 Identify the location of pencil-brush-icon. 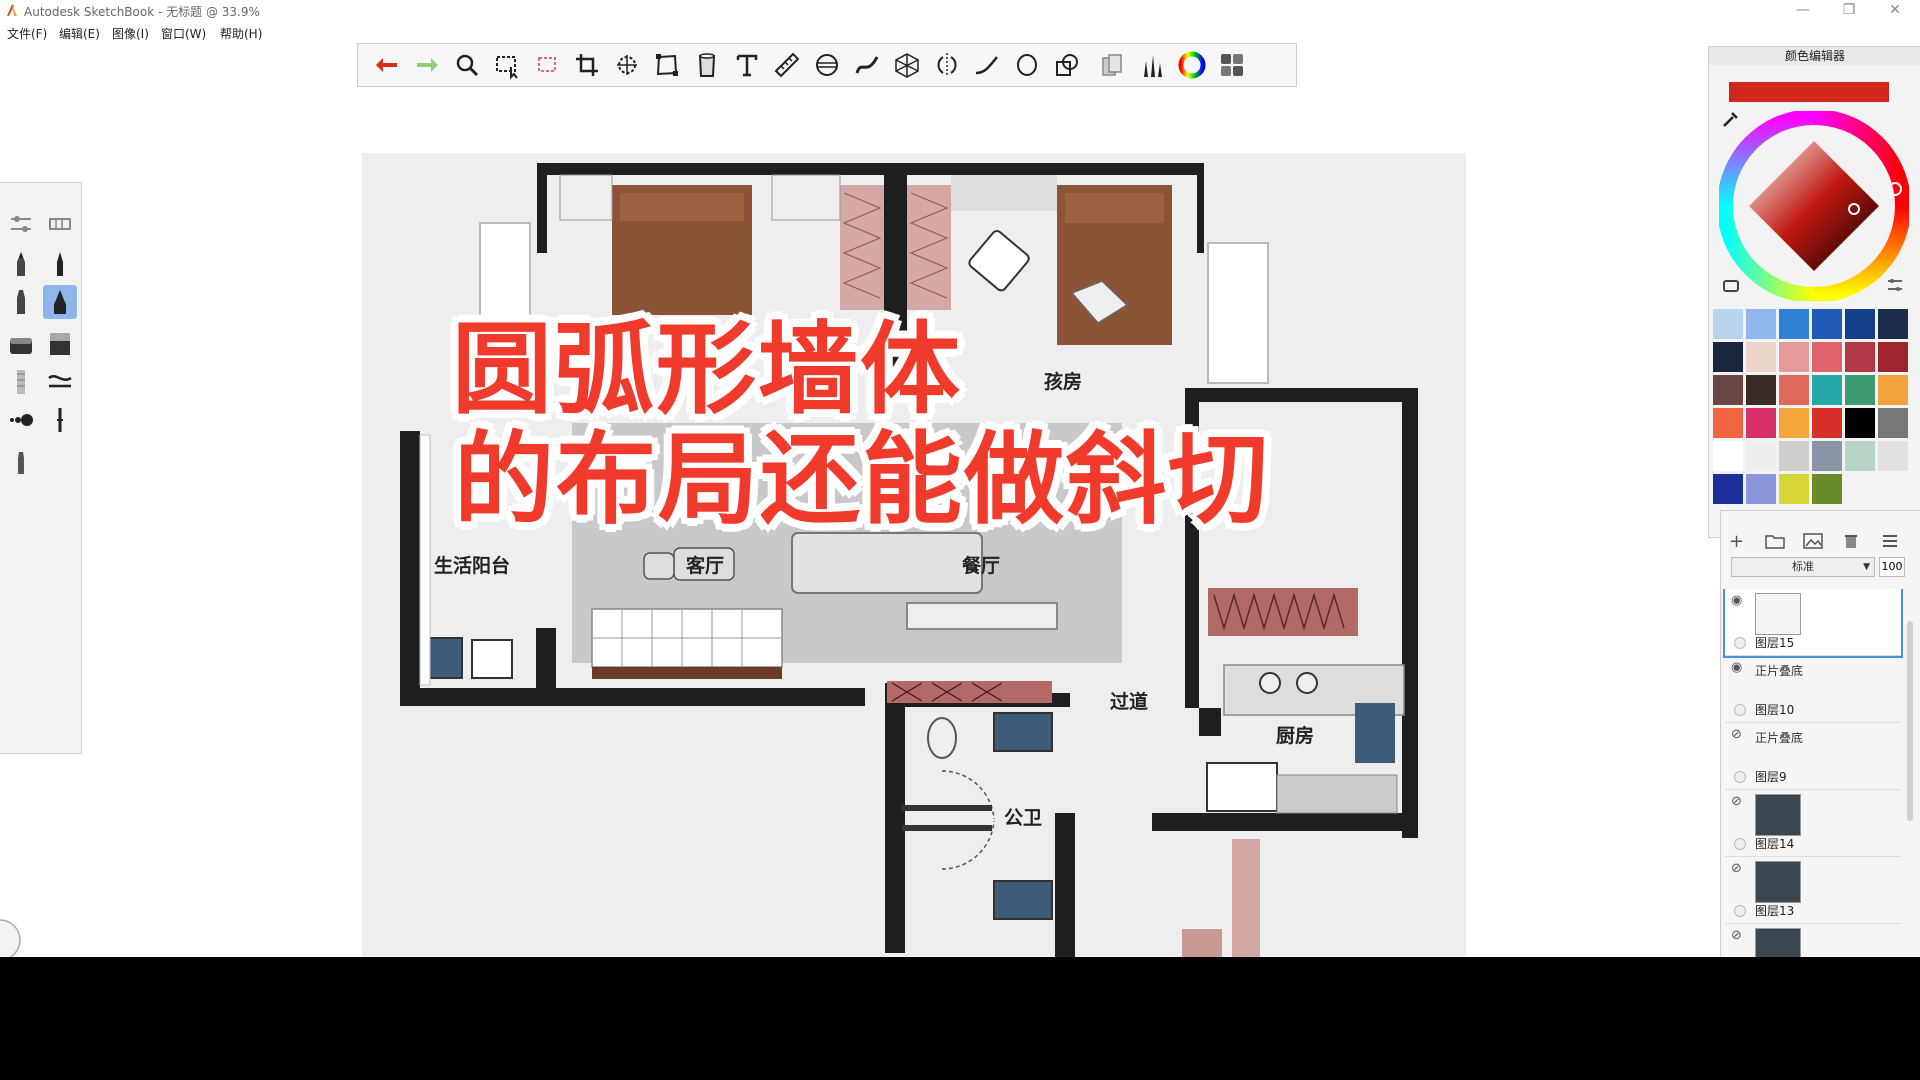
(21, 264).